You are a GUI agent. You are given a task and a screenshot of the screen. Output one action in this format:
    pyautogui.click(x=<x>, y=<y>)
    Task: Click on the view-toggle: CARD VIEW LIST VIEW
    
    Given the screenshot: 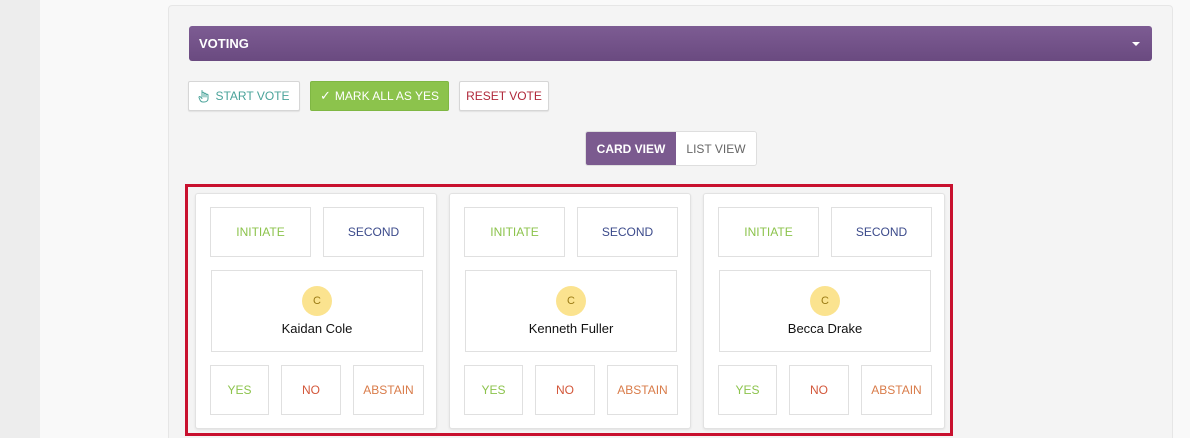 What is the action you would take?
    pyautogui.click(x=671, y=148)
    